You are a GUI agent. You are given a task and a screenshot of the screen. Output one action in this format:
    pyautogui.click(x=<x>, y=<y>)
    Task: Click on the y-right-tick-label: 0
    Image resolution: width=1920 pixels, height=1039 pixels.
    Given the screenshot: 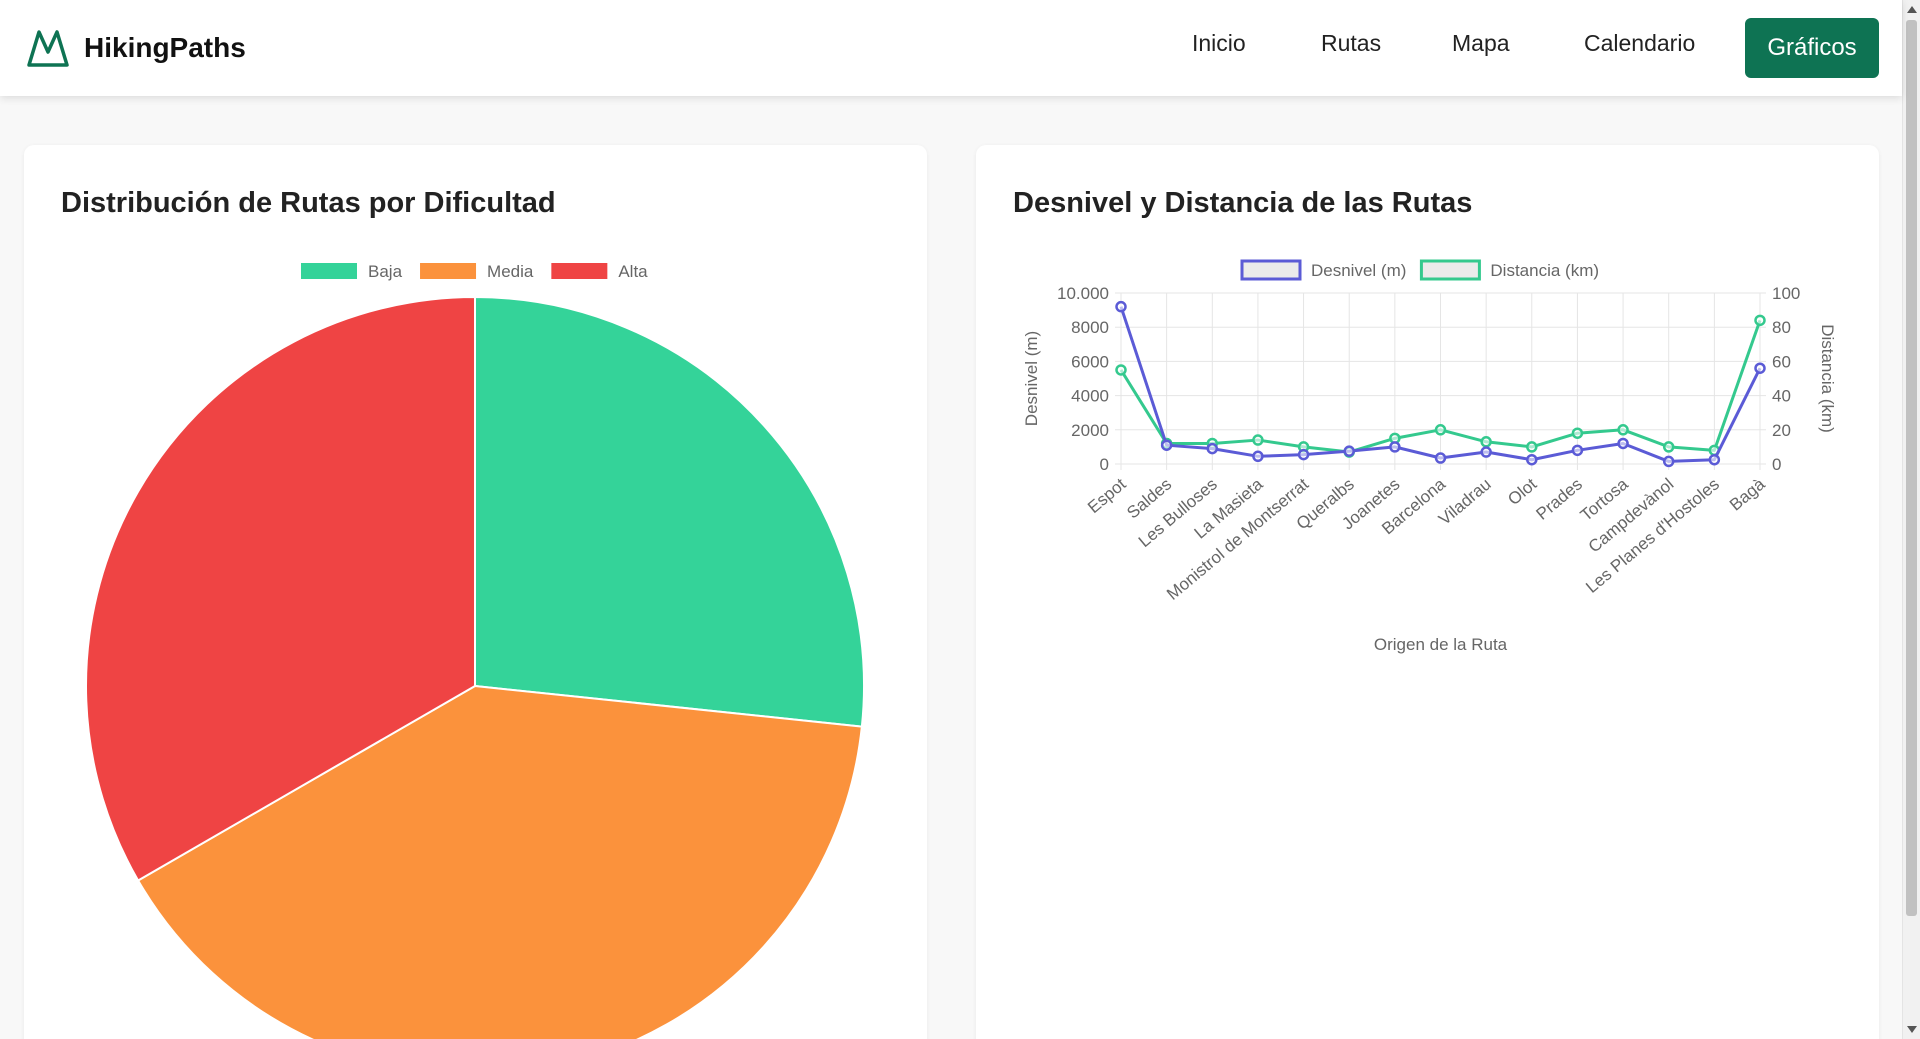 What is the action you would take?
    pyautogui.click(x=1776, y=464)
    